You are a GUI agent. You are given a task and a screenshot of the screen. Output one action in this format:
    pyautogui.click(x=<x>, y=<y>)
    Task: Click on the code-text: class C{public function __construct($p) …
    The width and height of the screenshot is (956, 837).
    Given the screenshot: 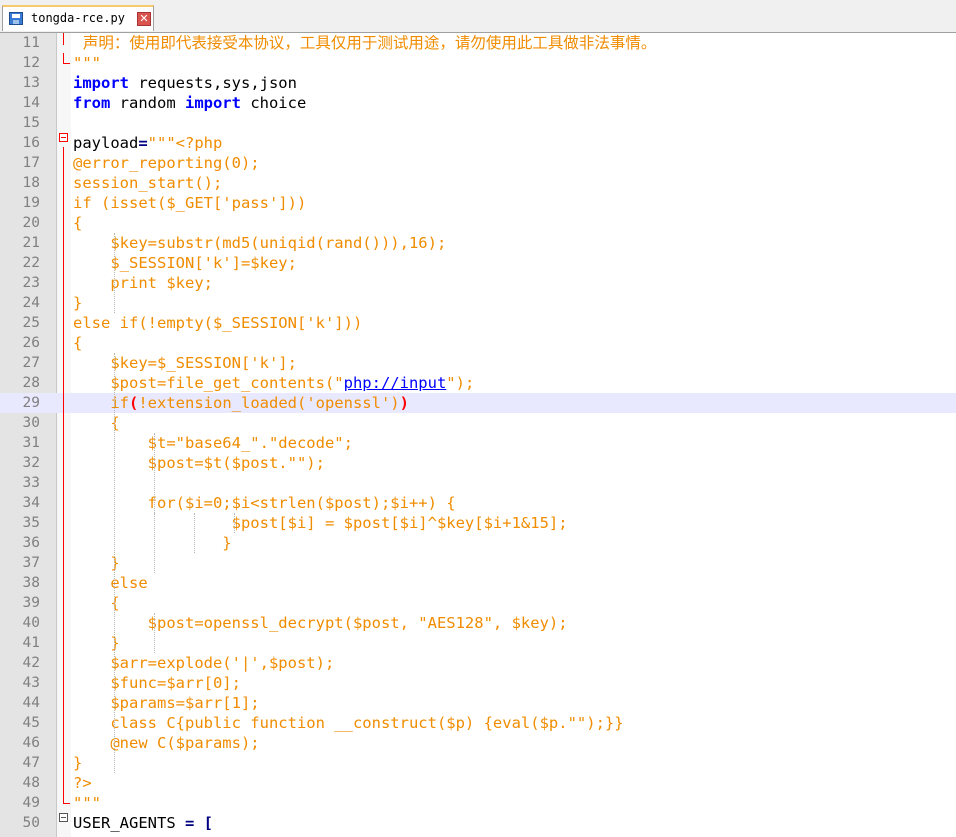 What is the action you would take?
    pyautogui.click(x=348, y=723)
    